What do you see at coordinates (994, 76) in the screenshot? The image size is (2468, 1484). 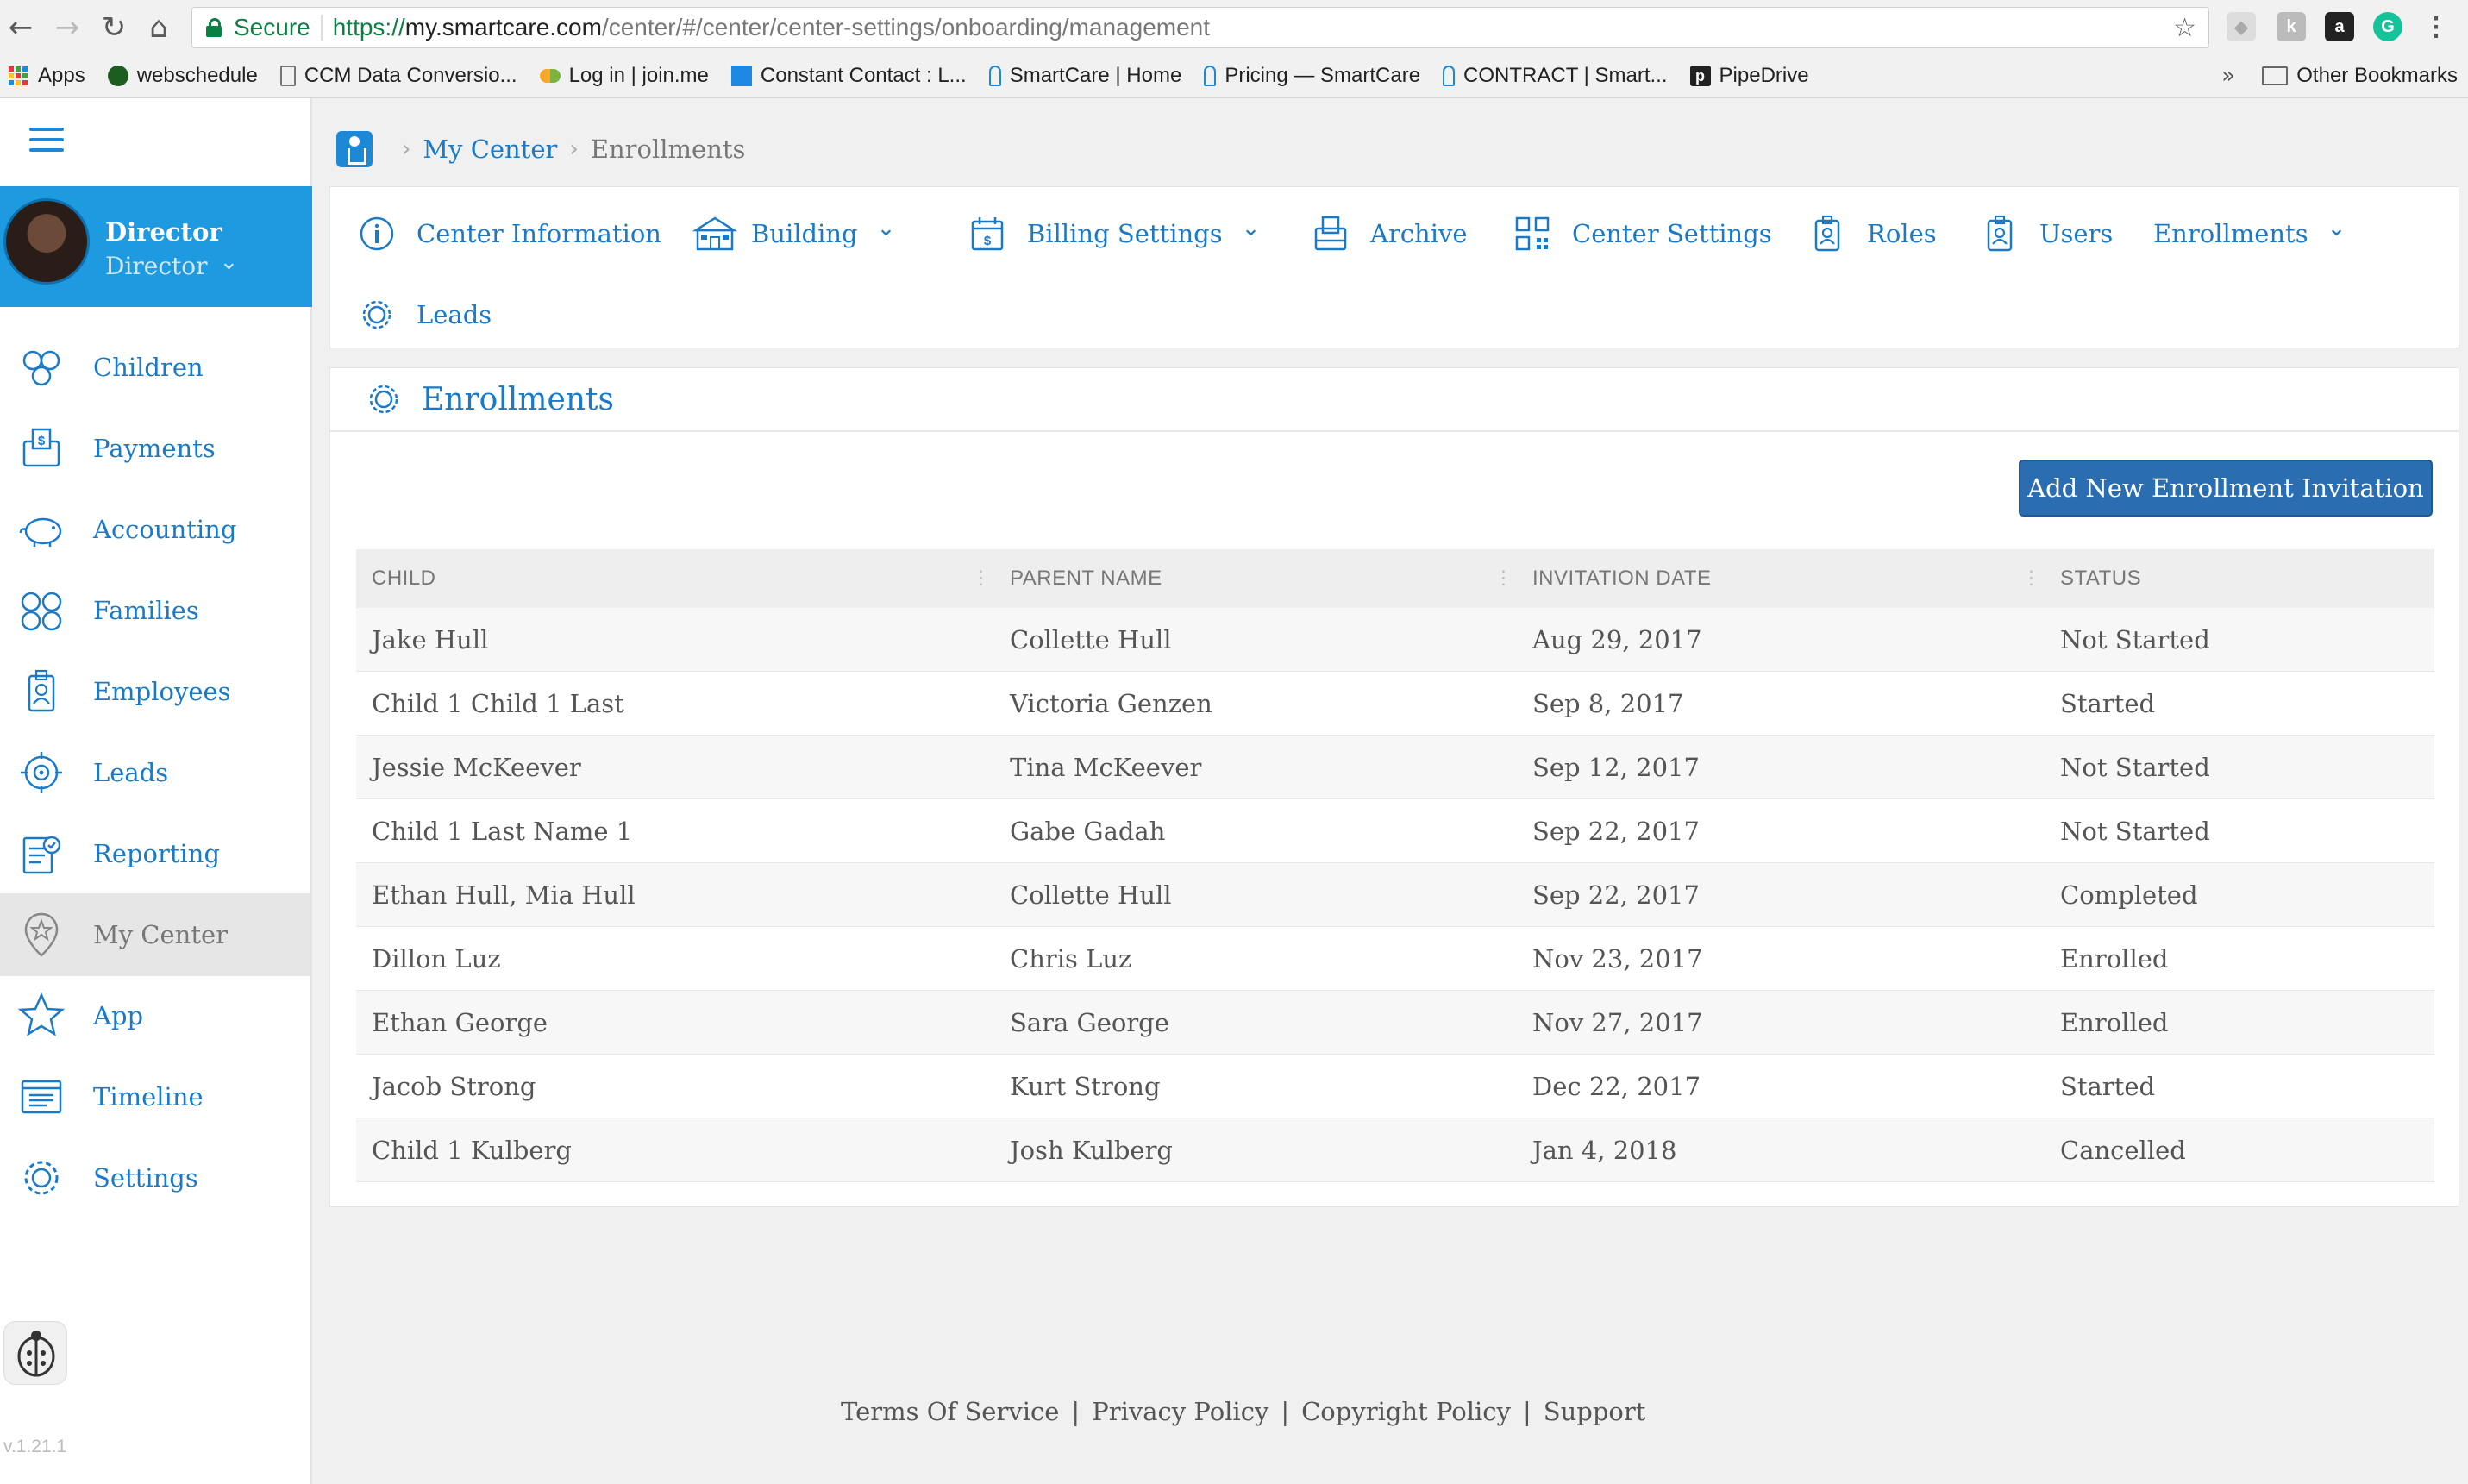 I see `smartcare-icon` at bounding box center [994, 76].